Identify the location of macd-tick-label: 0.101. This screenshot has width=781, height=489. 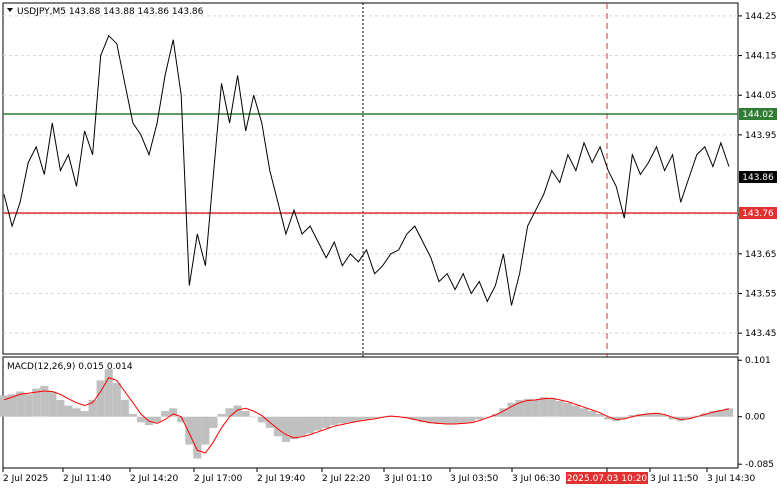
(758, 361).